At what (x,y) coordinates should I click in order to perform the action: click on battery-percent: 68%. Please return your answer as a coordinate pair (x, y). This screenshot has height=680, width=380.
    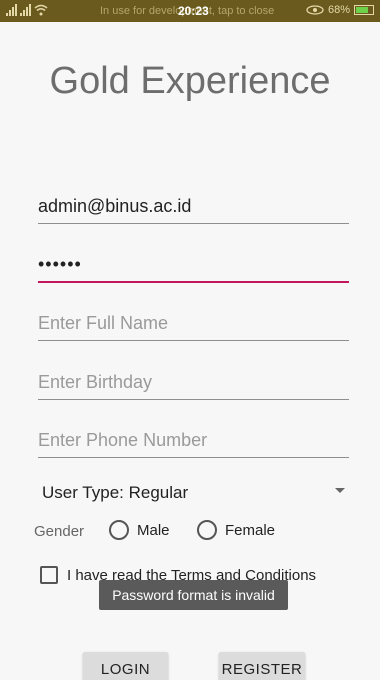
    Looking at the image, I should click on (338, 10).